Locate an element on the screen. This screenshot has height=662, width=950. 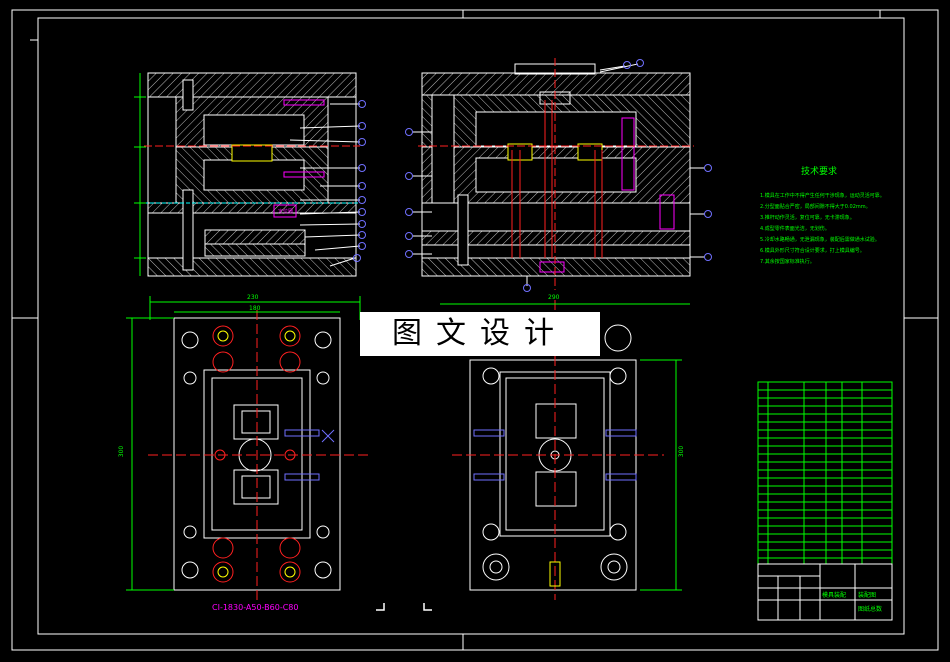
parts-list-table is located at coordinates (825, 473).